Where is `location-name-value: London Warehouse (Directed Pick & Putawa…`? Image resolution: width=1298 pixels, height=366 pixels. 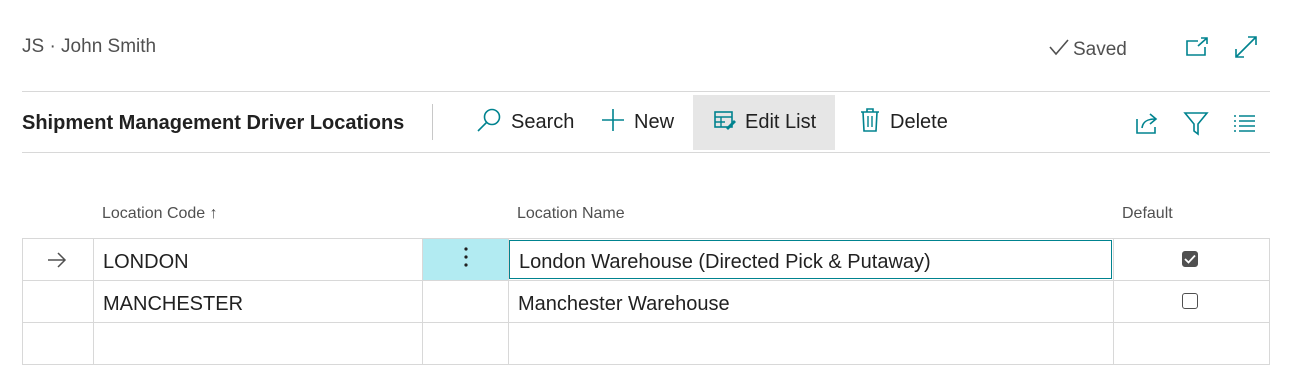 location-name-value: London Warehouse (Directed Pick & Putawa… is located at coordinates (725, 262).